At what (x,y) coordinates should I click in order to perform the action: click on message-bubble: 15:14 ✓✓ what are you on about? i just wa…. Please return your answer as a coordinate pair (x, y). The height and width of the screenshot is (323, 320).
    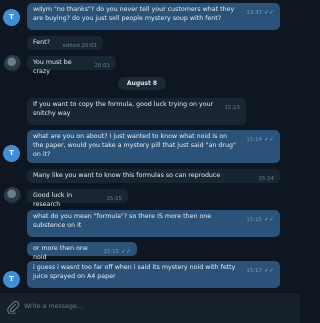
    Looking at the image, I should click on (153, 146).